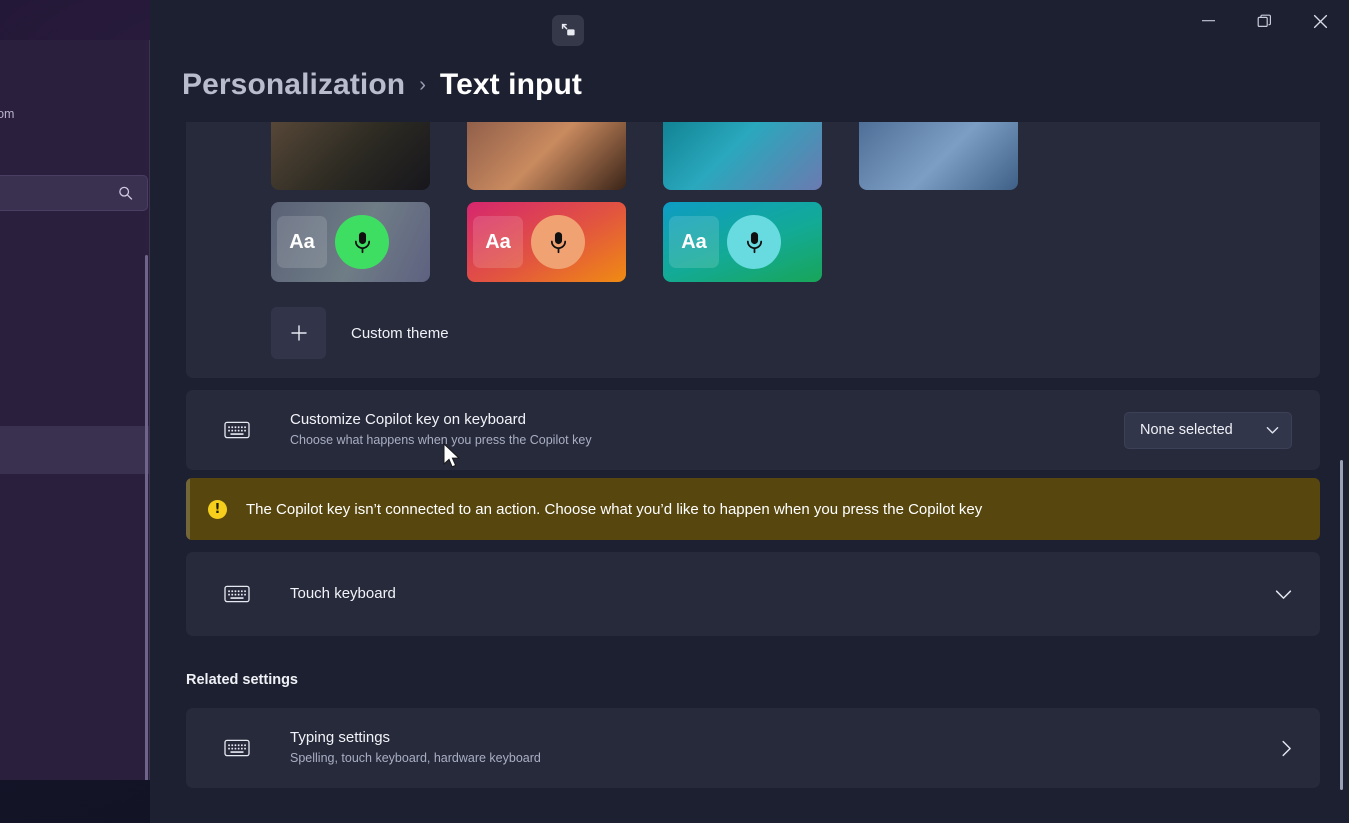 The width and height of the screenshot is (1349, 823). What do you see at coordinates (343, 593) in the screenshot?
I see `touch-keyboard-title: Touch keyboard` at bounding box center [343, 593].